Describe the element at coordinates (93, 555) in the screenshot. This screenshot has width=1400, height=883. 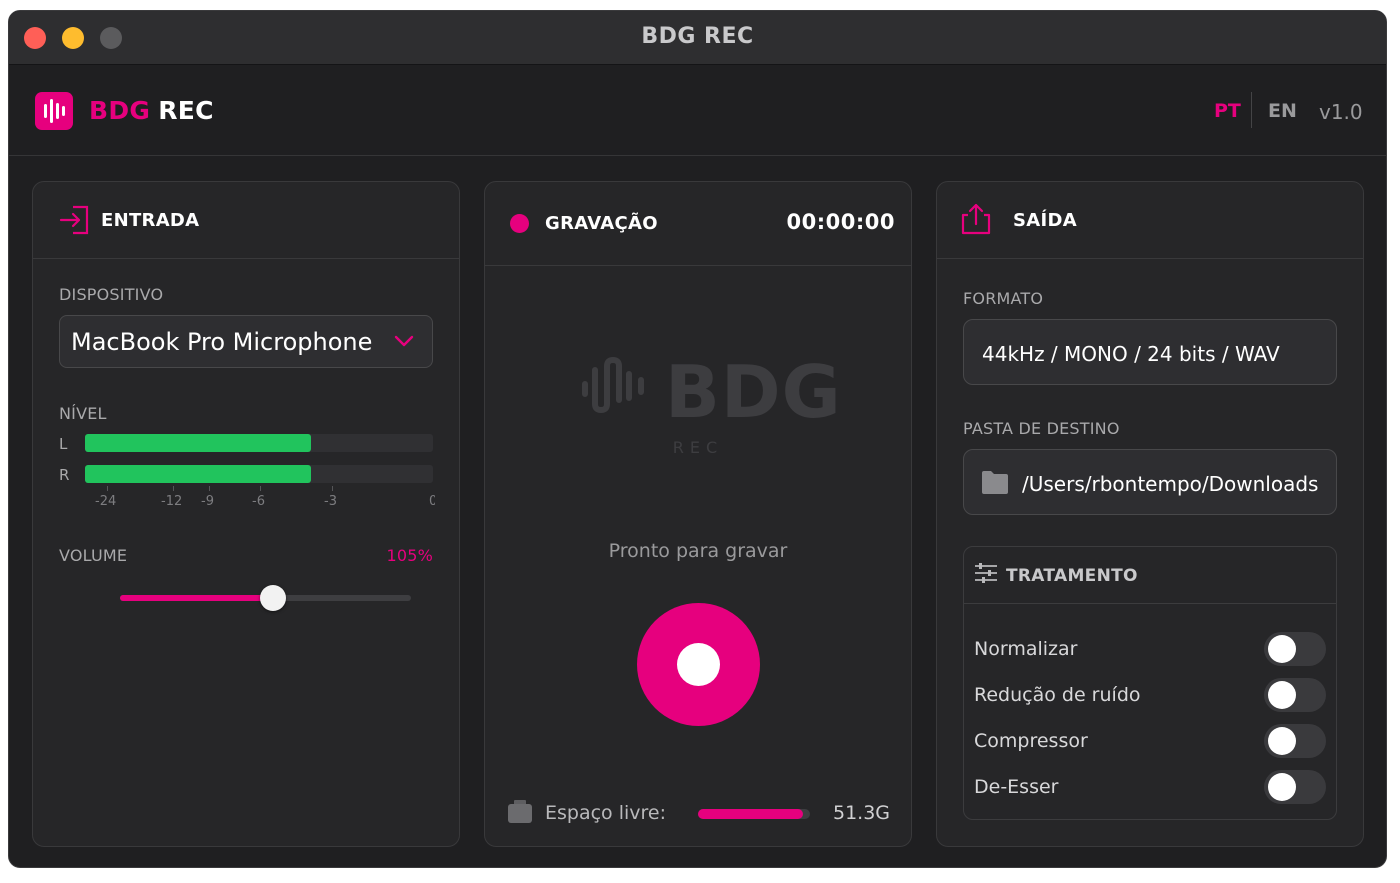
I see `volume-label: VOLUME` at that location.